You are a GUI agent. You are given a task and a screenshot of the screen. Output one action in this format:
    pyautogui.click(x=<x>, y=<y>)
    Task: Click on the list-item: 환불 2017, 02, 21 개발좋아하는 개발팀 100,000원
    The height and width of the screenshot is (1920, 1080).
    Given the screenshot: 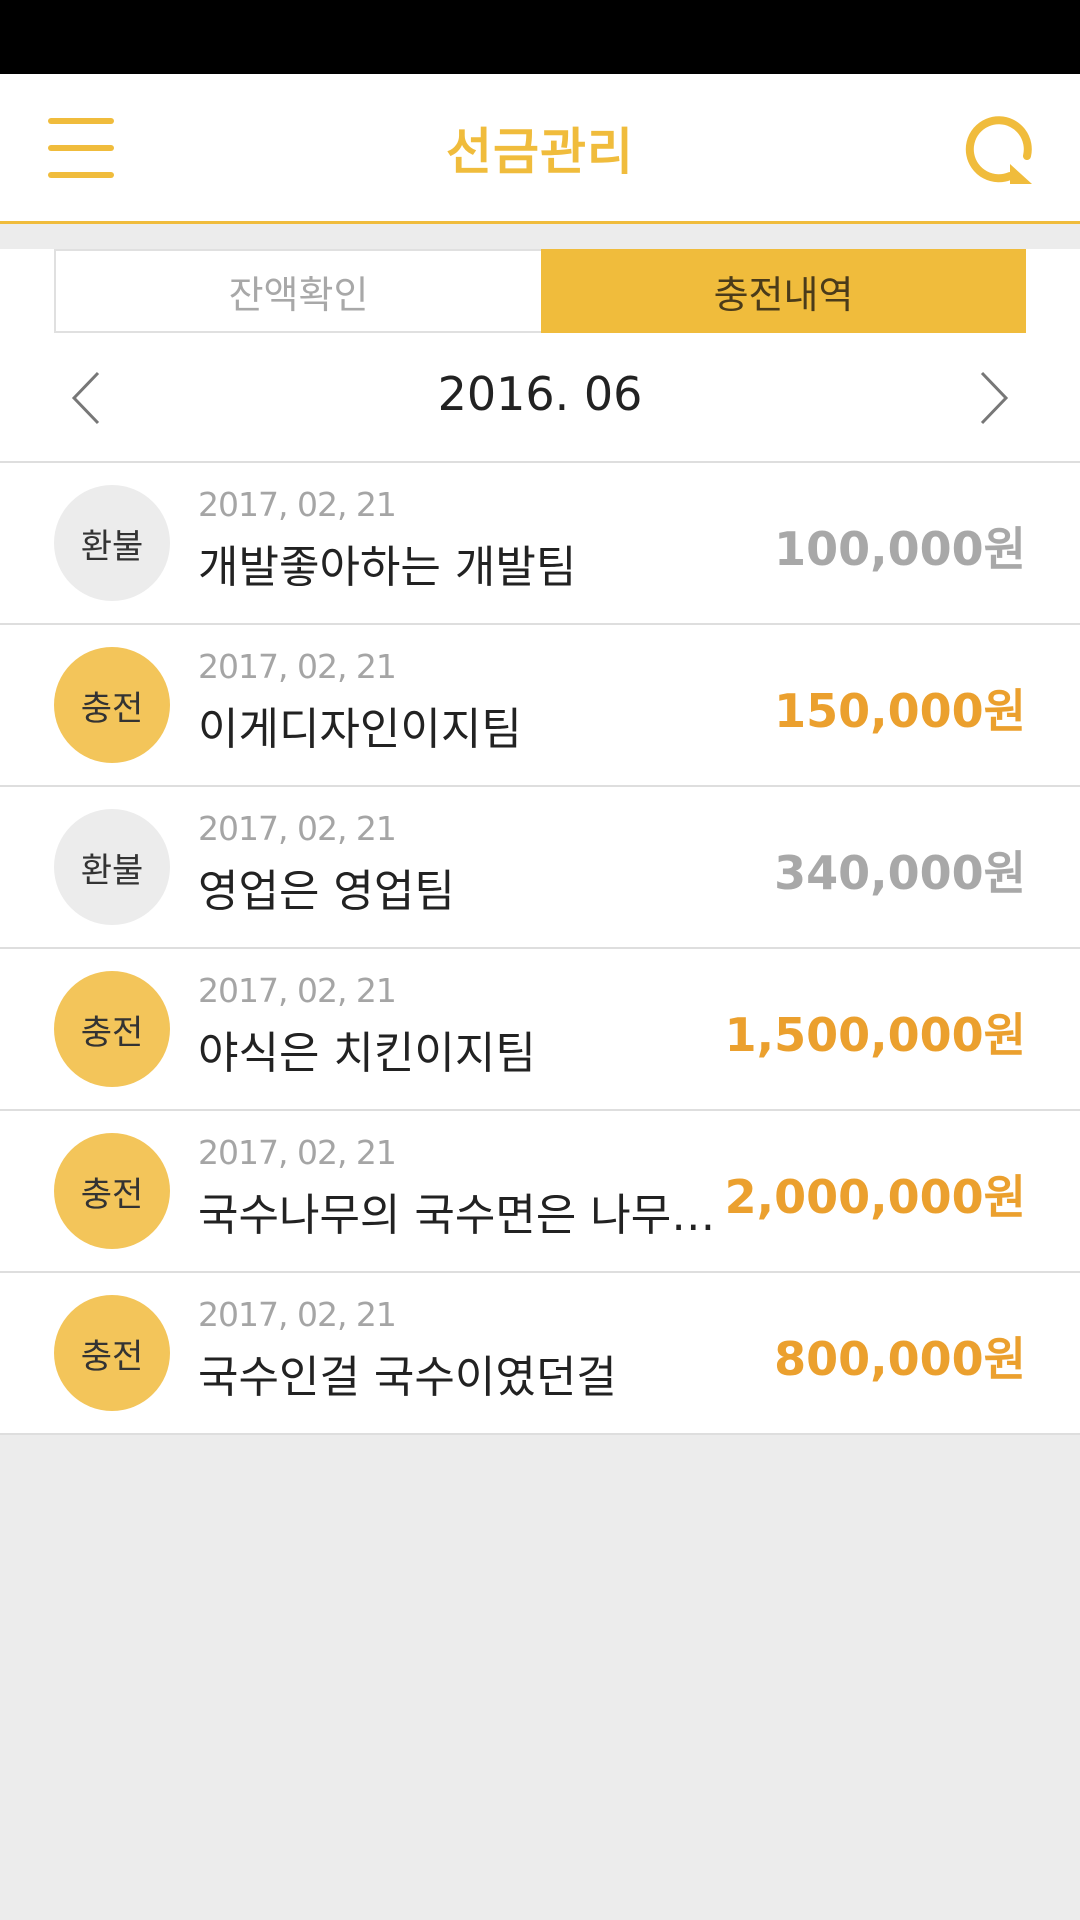 What is the action you would take?
    pyautogui.click(x=540, y=544)
    